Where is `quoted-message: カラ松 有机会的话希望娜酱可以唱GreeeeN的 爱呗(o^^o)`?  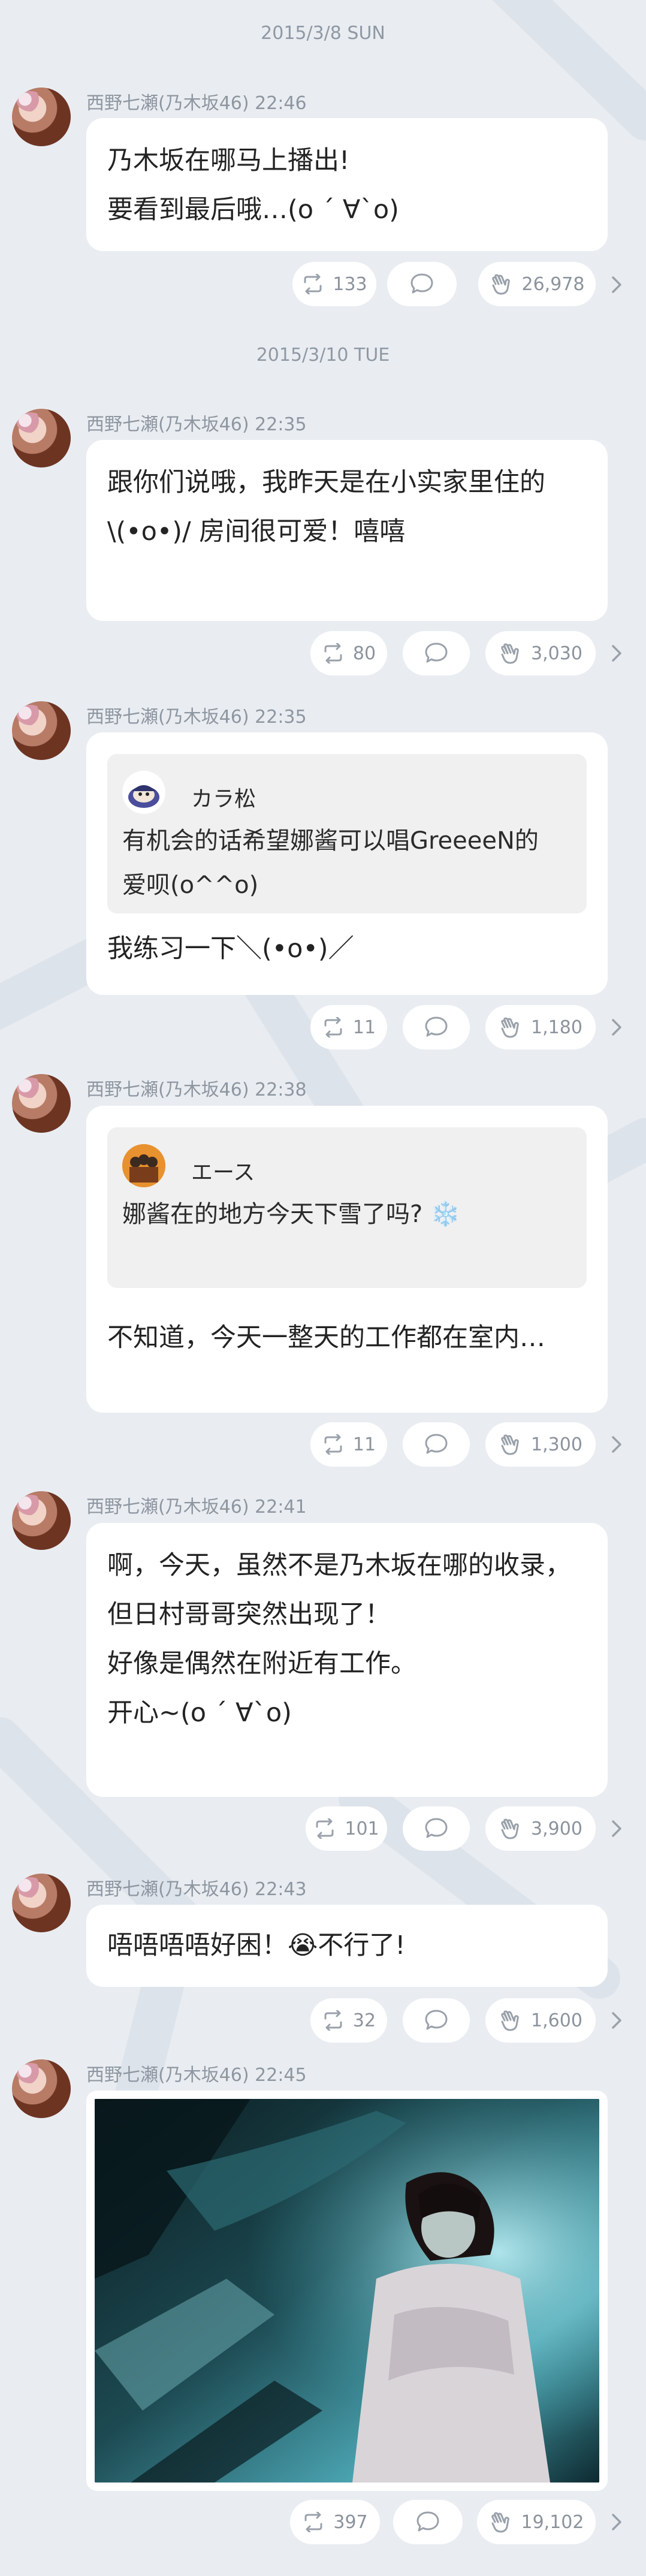 quoted-message: カラ松 有机会的话希望娜酱可以唱GreeeeN的 爱呗(o^^o) is located at coordinates (347, 833).